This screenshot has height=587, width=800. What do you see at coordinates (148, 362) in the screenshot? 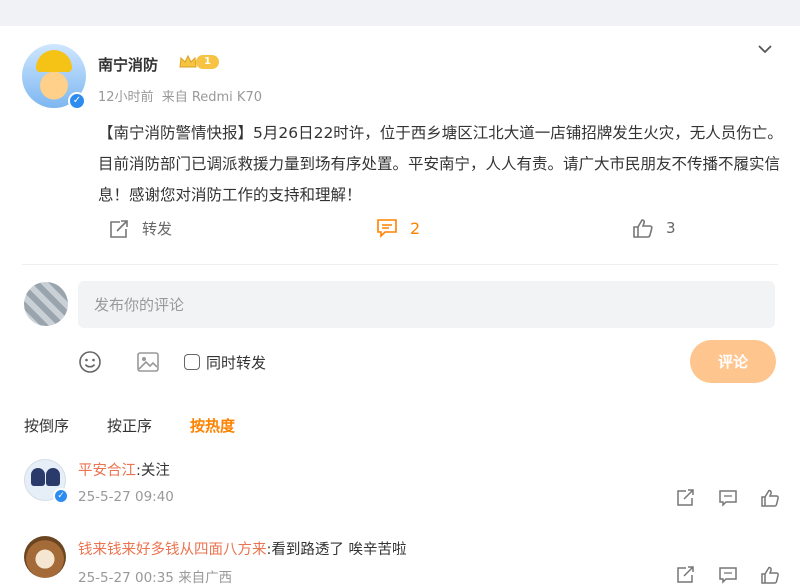
I see `image-icon` at bounding box center [148, 362].